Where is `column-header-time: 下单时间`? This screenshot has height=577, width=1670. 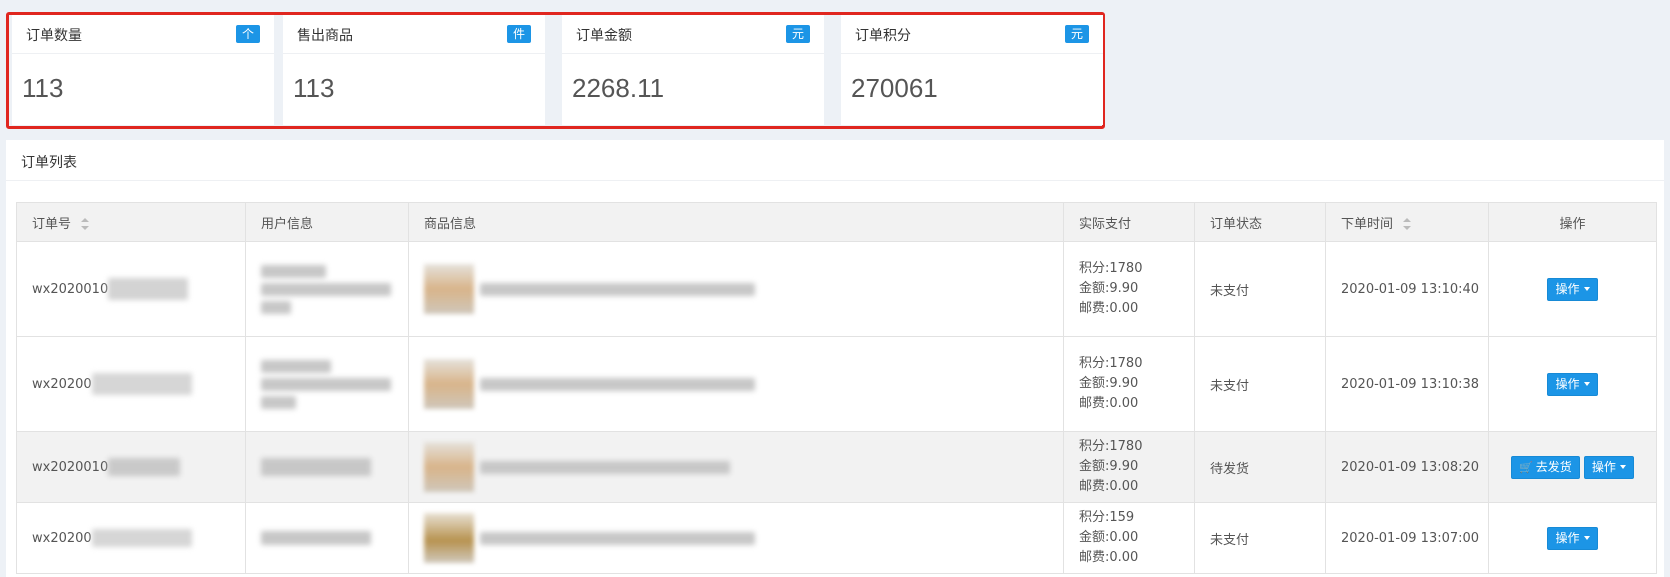 column-header-time: 下单时间 is located at coordinates (1407, 222).